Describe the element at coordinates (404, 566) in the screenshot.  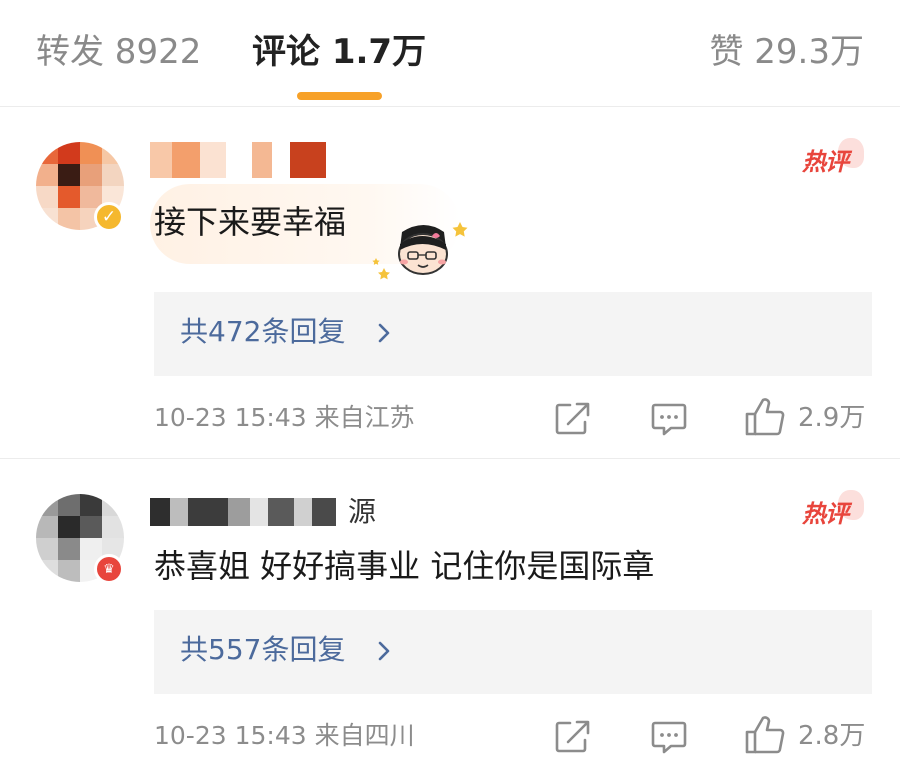
I see `comment-text: 恭喜姐 好好搞事业 记住你是国际章` at that location.